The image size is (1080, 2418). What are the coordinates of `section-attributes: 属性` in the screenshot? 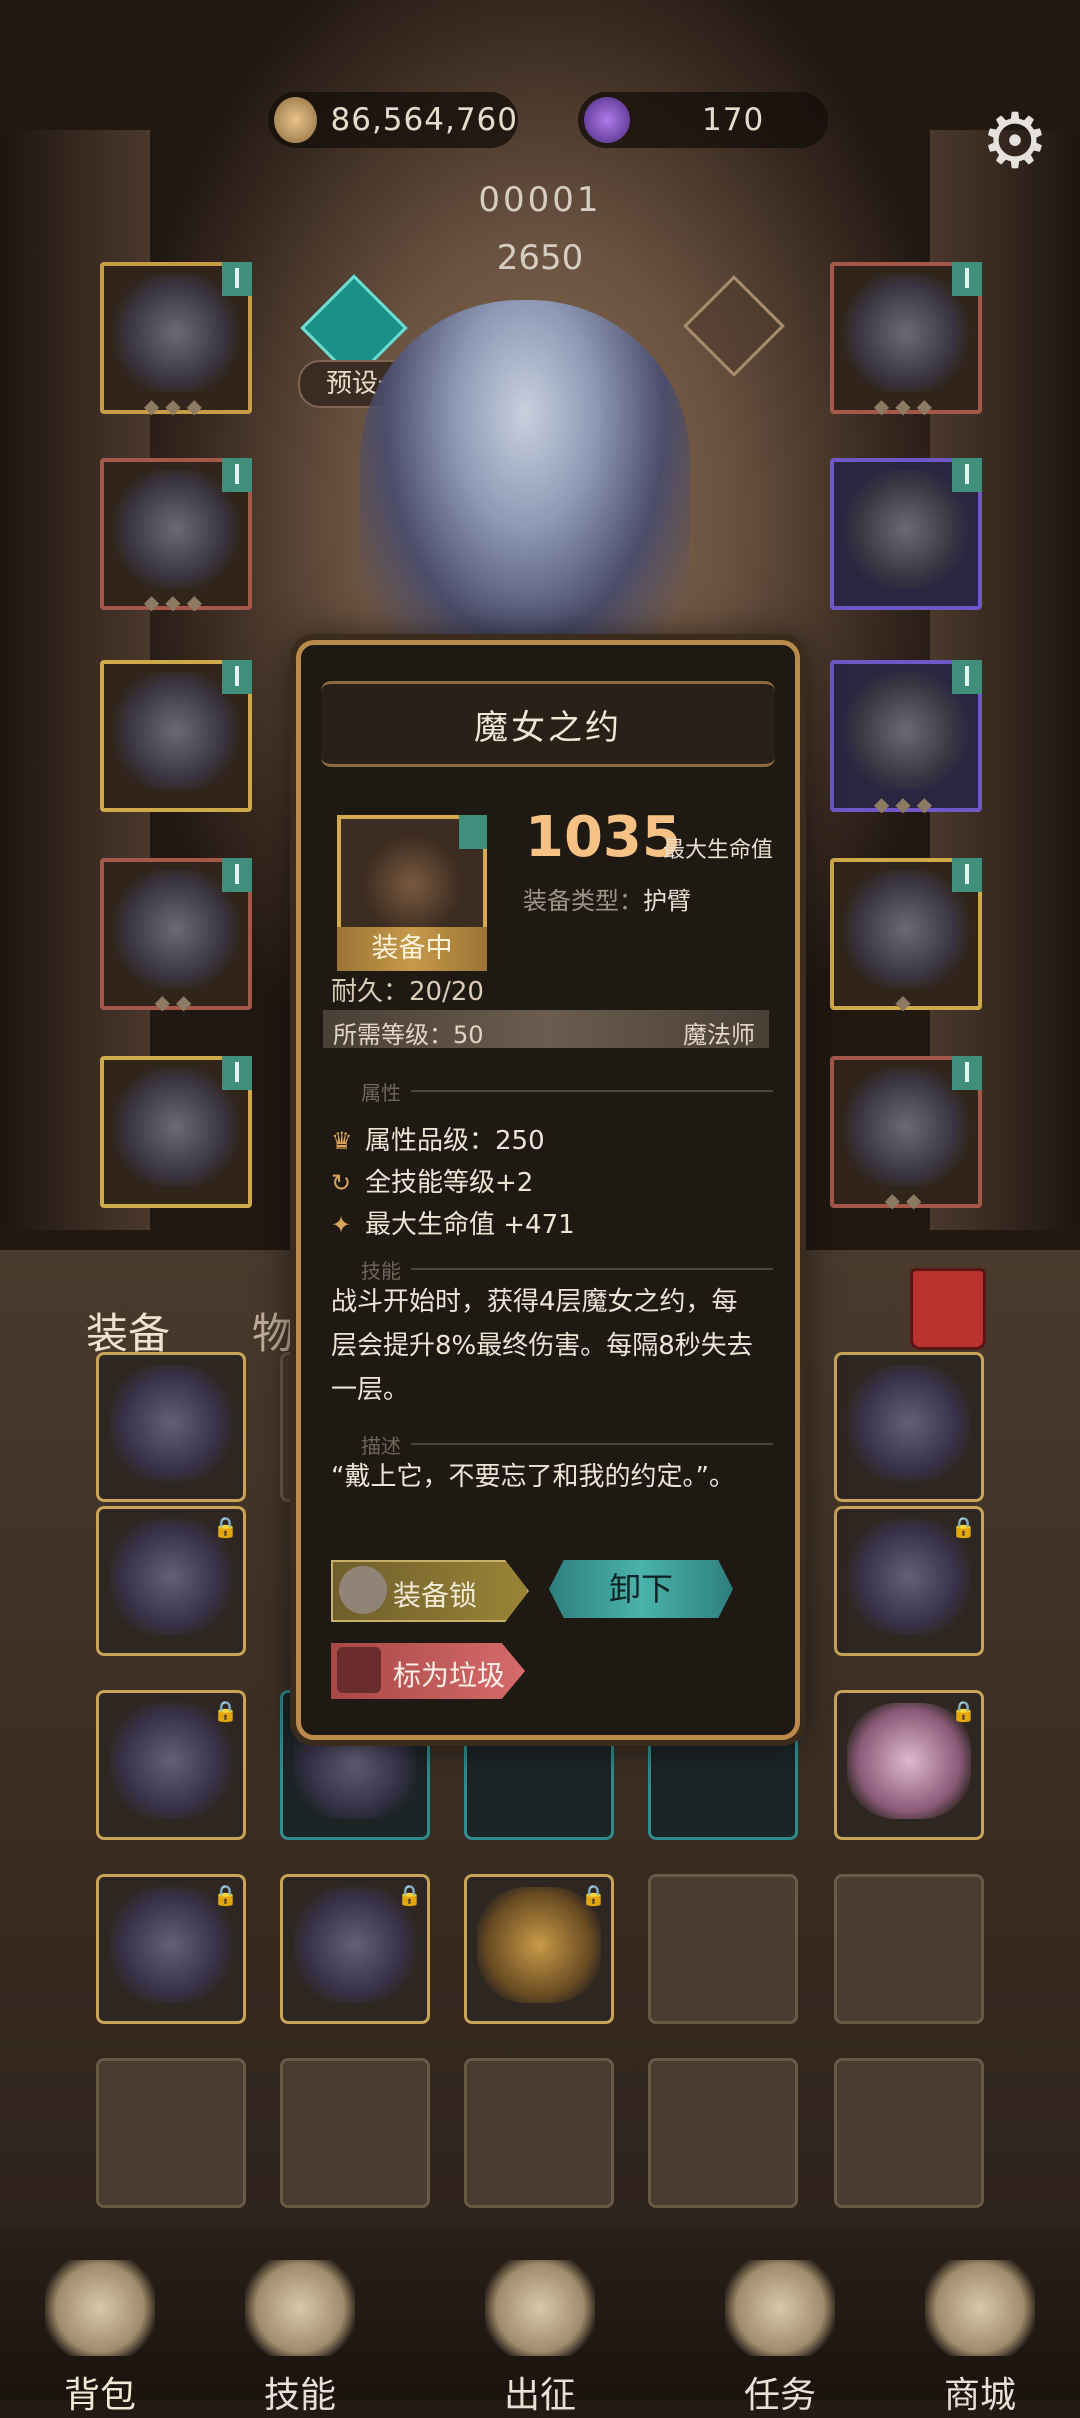 It's located at (381, 1093).